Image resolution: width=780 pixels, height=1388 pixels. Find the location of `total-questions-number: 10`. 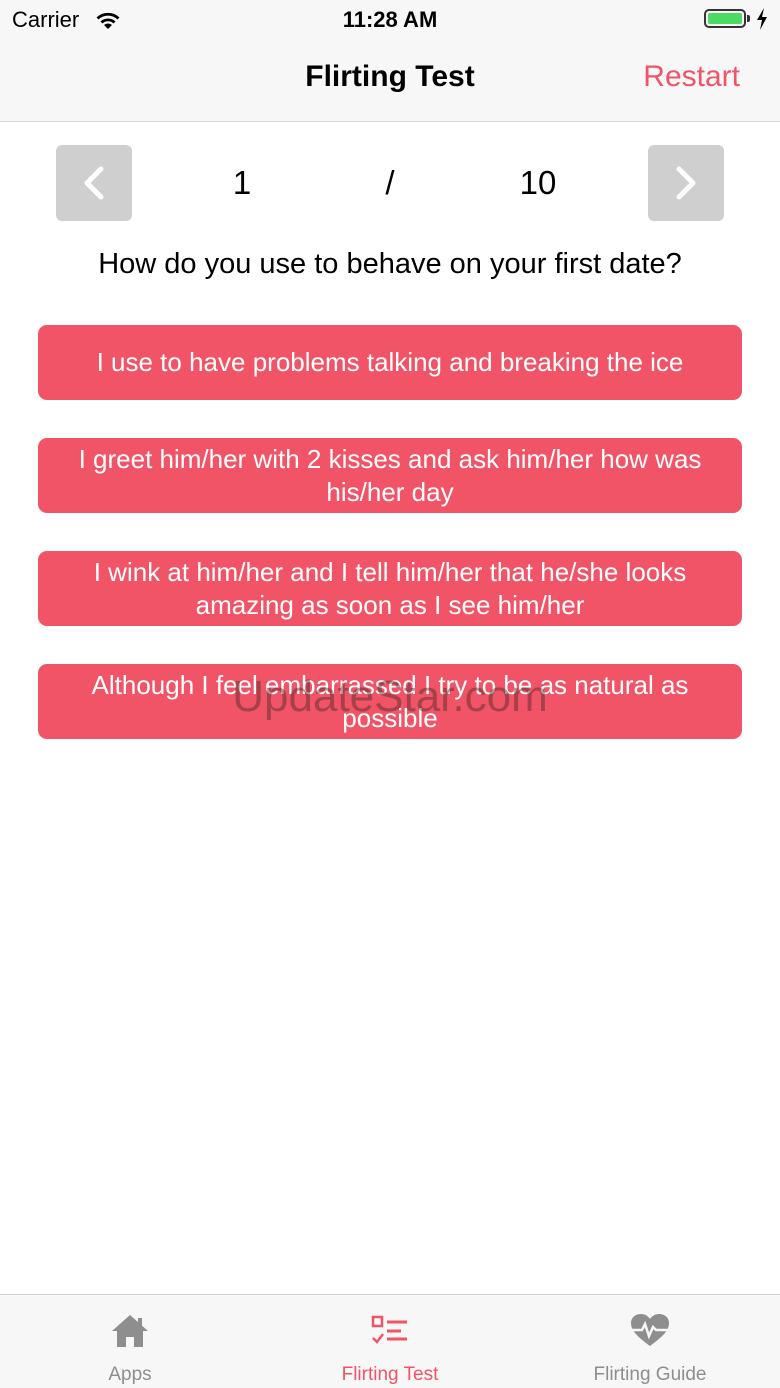

total-questions-number: 10 is located at coordinates (538, 182).